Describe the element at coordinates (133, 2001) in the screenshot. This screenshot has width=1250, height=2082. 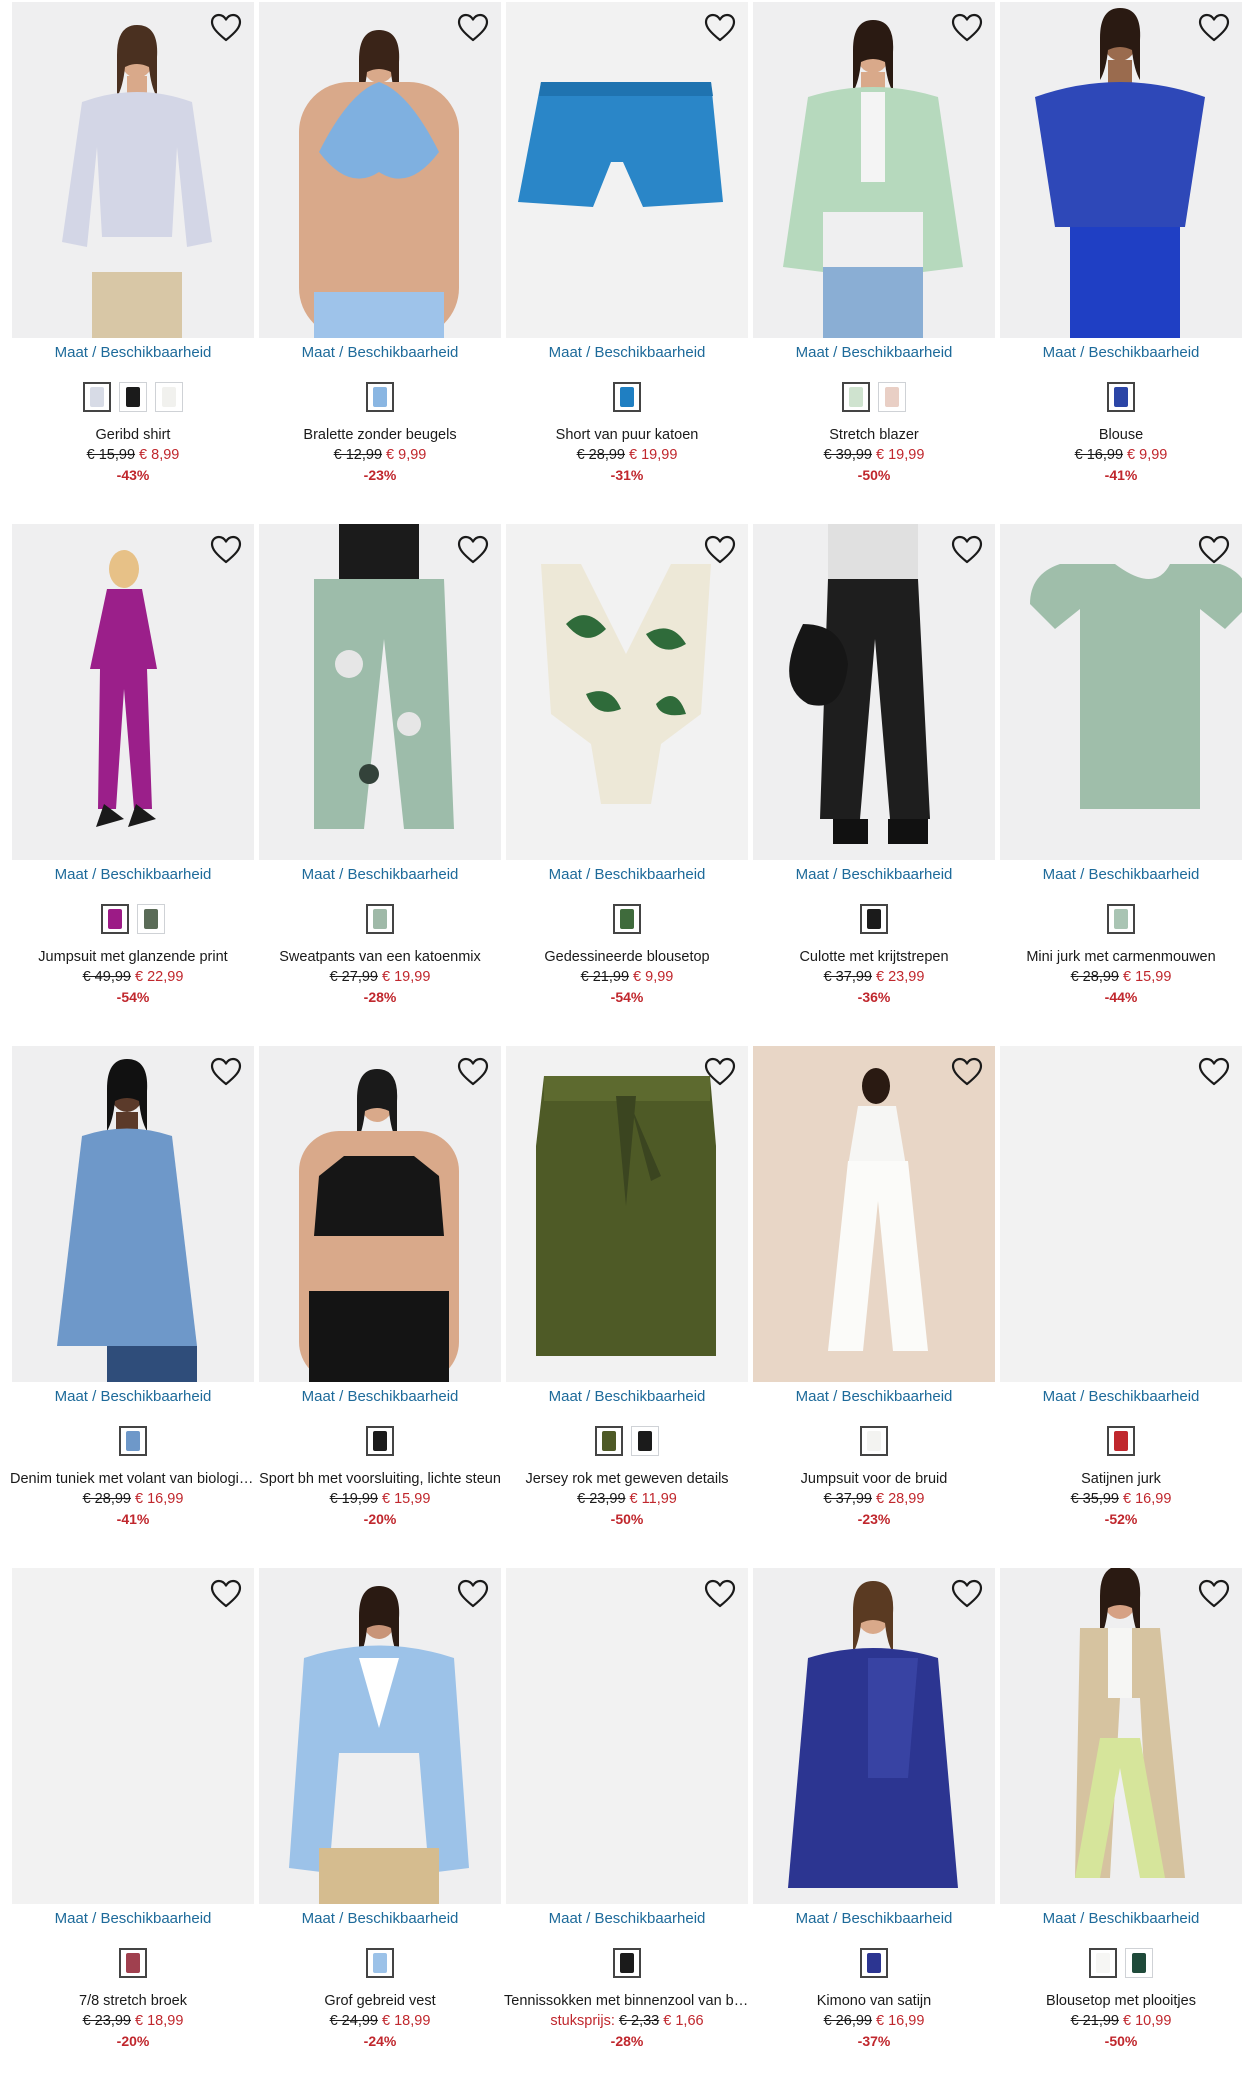
I see `product-title: 7/8 stretch broek` at that location.